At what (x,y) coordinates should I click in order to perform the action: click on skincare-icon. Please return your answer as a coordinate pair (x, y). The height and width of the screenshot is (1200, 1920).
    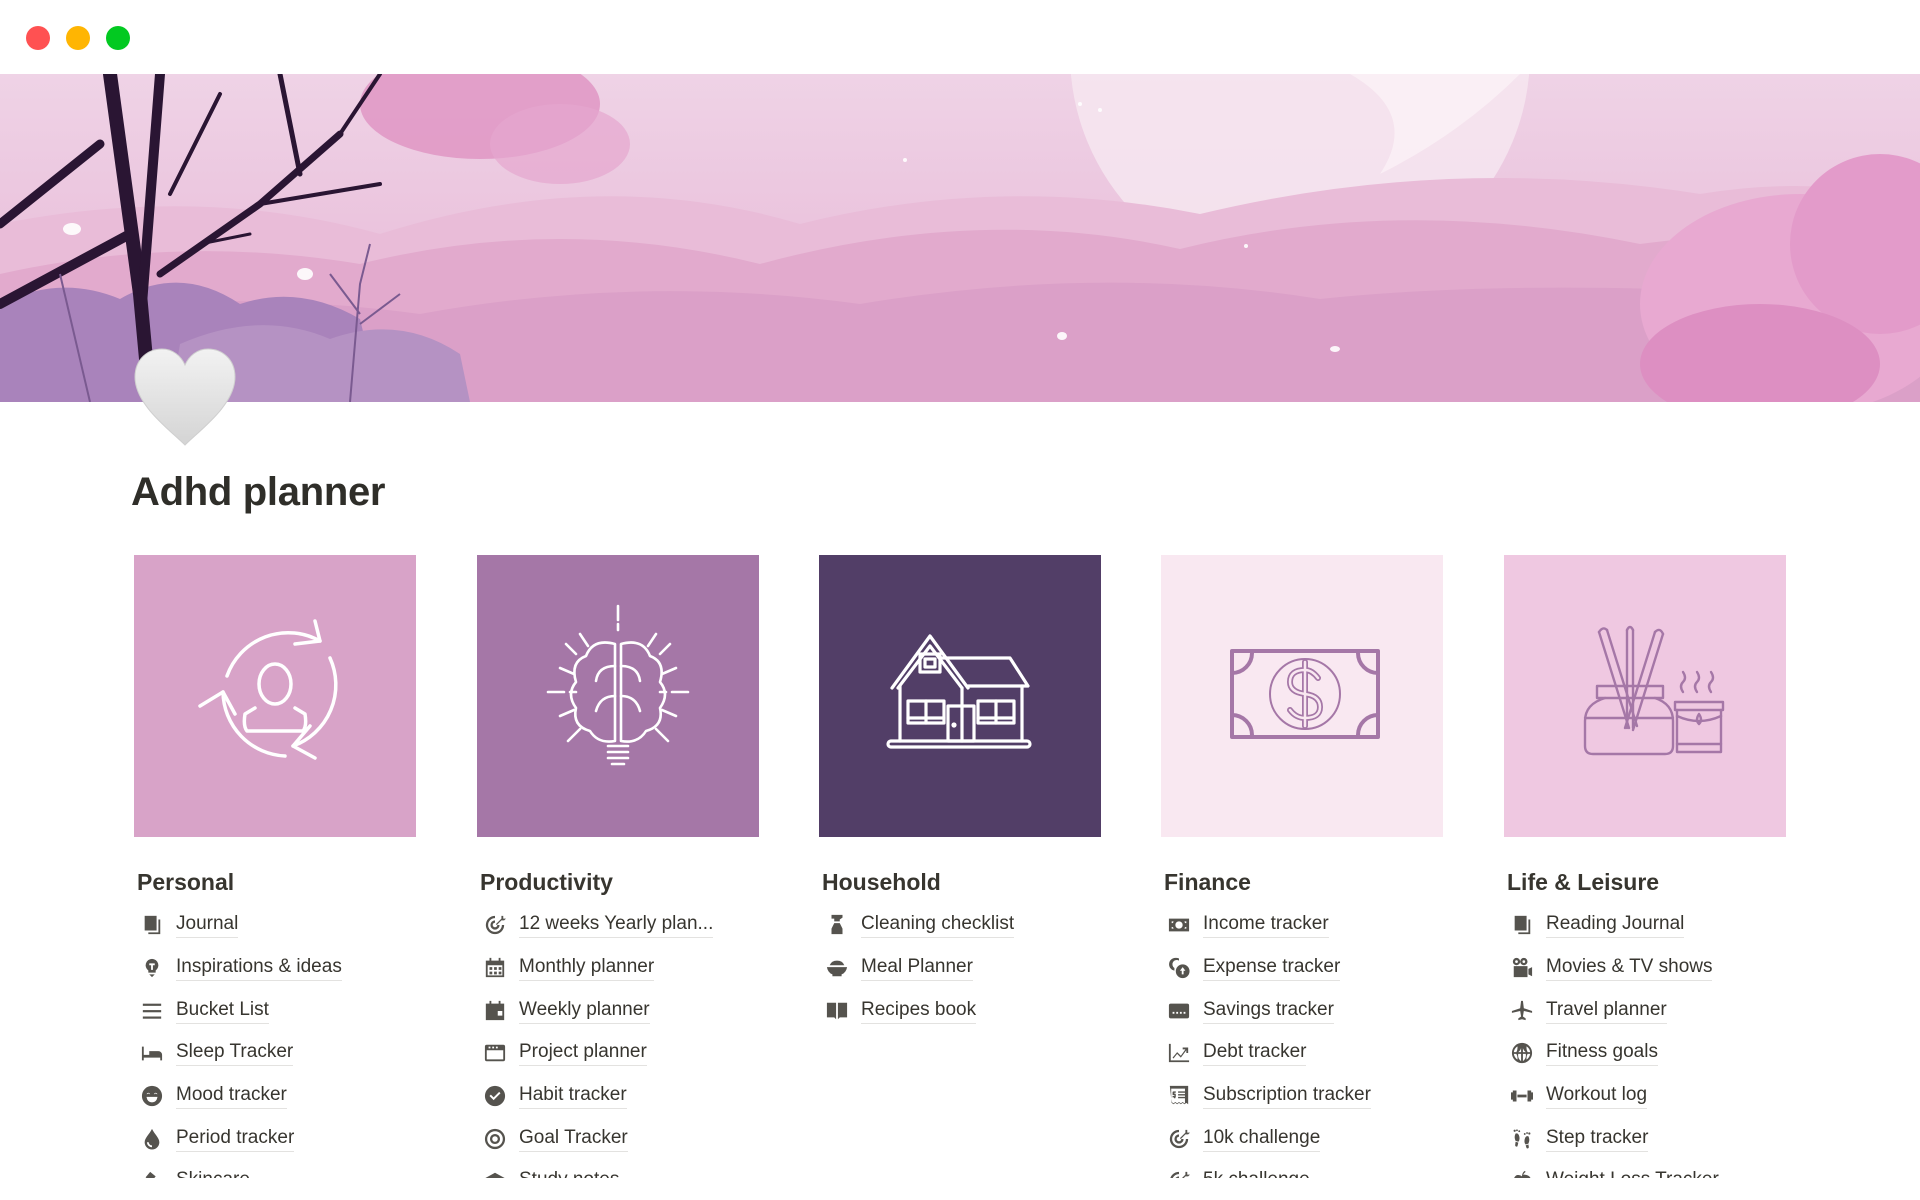
    Looking at the image, I should click on (152, 1173).